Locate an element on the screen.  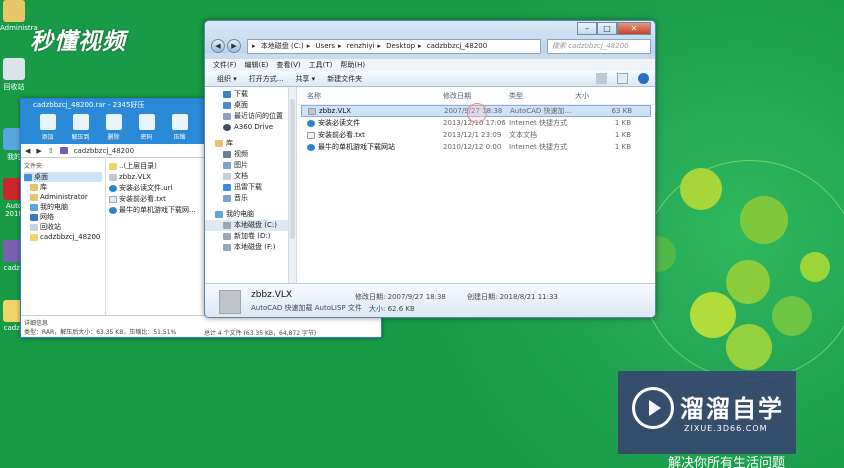
column-name: 名称 is located at coordinates (370, 96).